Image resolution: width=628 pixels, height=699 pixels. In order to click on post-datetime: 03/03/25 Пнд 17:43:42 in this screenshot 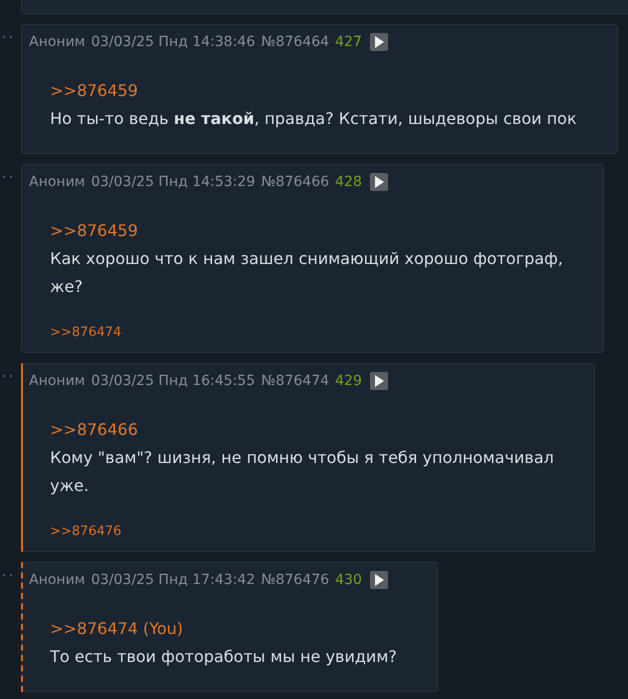, I will do `click(173, 580)`.